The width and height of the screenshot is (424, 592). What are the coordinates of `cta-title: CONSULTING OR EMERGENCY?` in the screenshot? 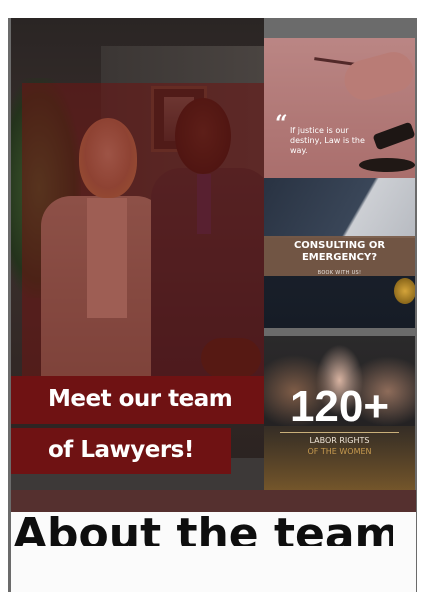 It's located at (339, 251).